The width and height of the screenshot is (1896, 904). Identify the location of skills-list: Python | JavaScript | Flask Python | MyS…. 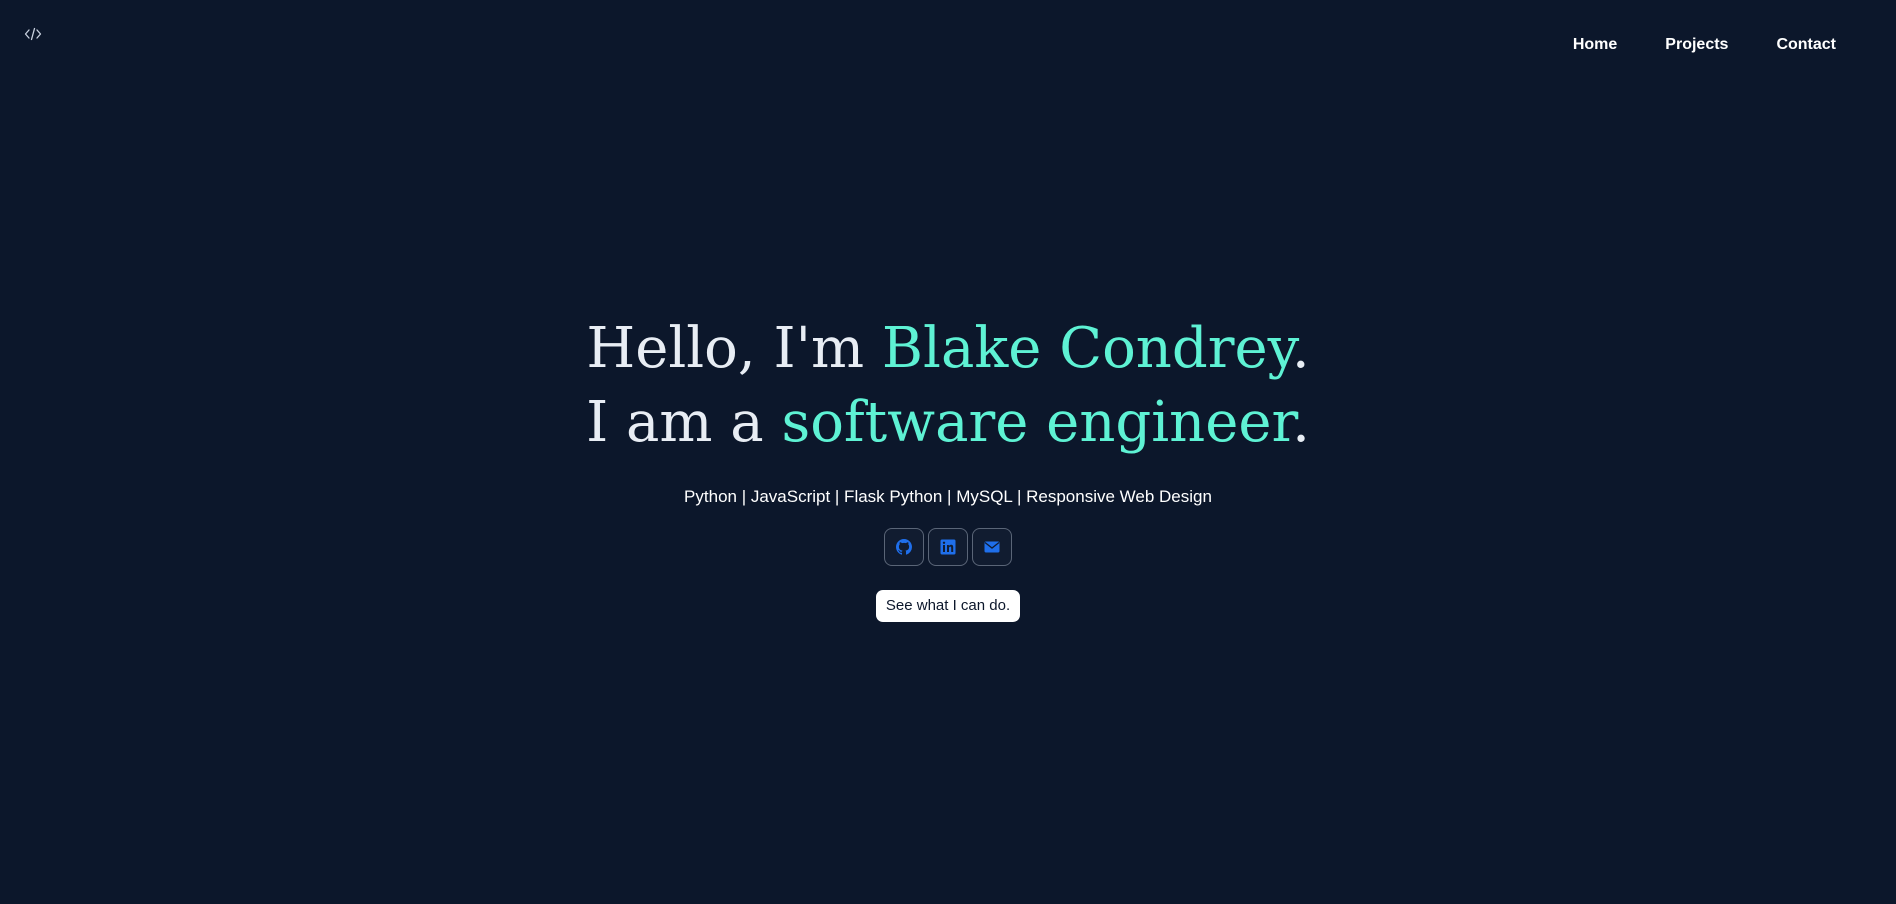
(948, 496).